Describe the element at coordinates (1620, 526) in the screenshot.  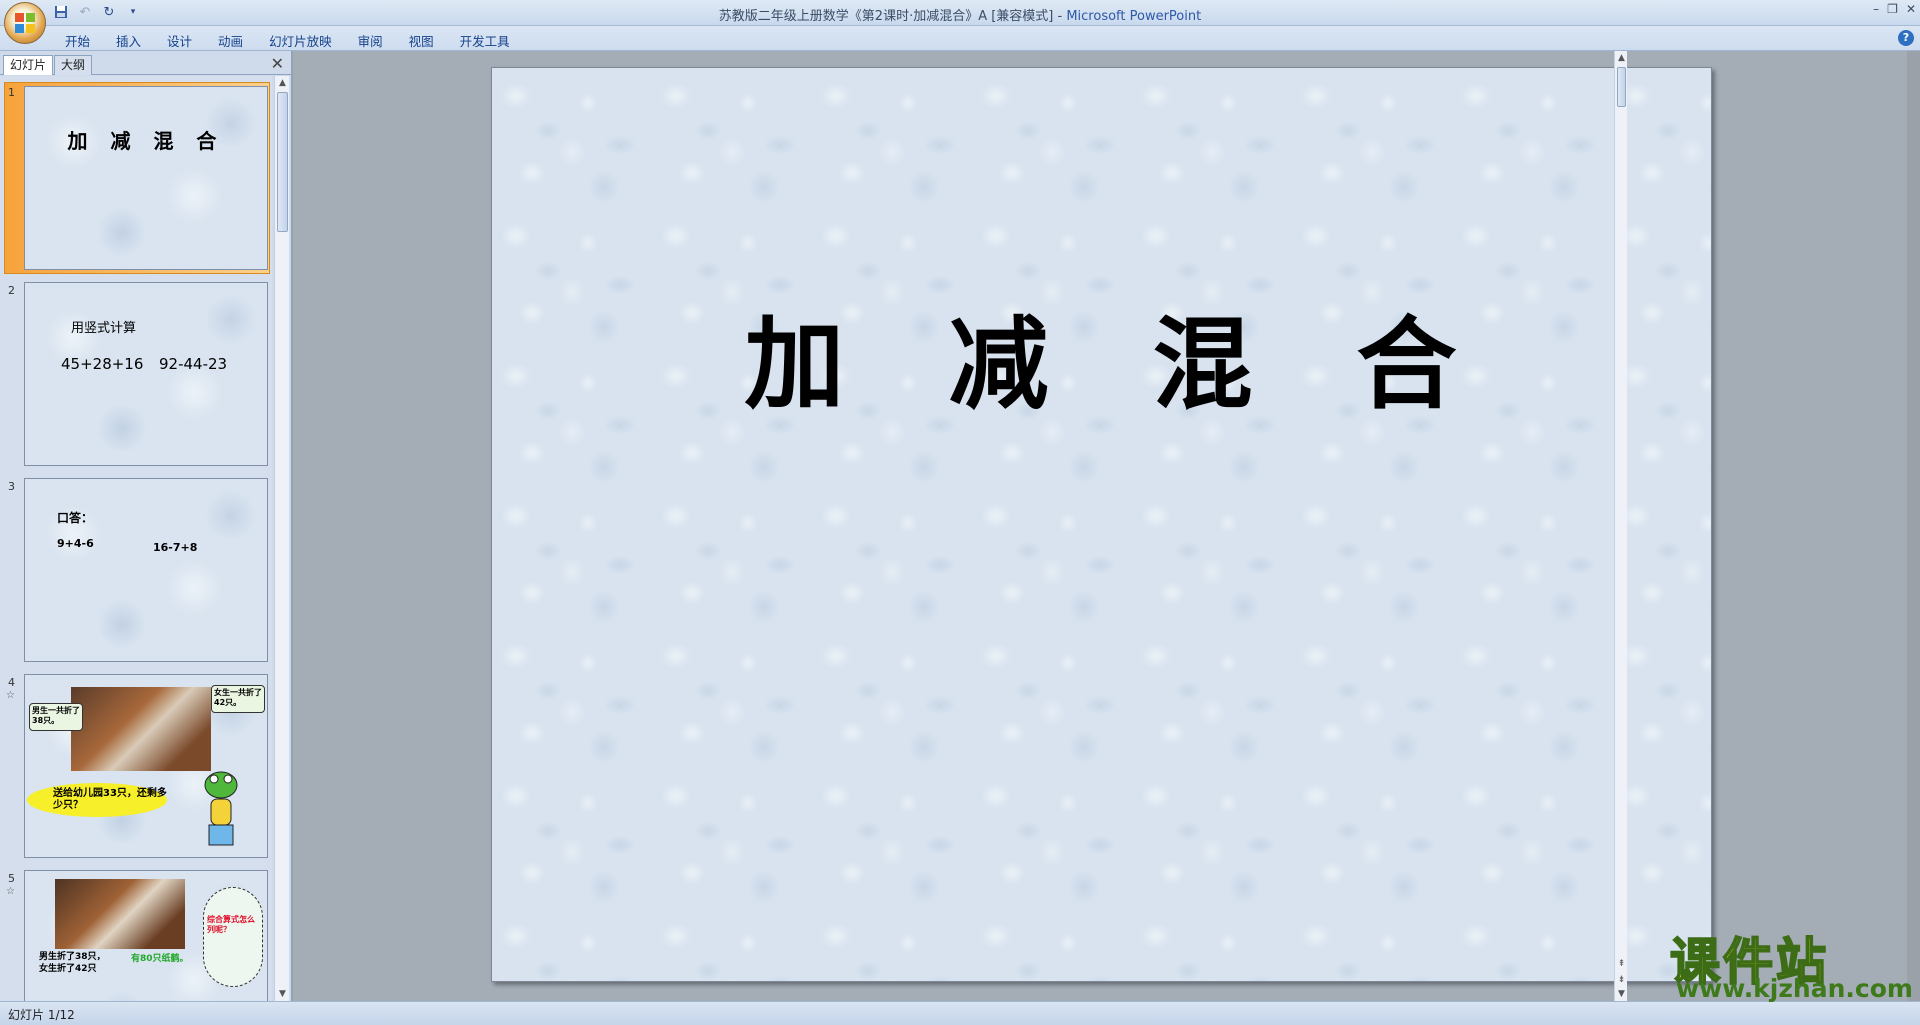
I see `editor-scrollbar: ▲ ⇞ ⇟ ▼` at that location.